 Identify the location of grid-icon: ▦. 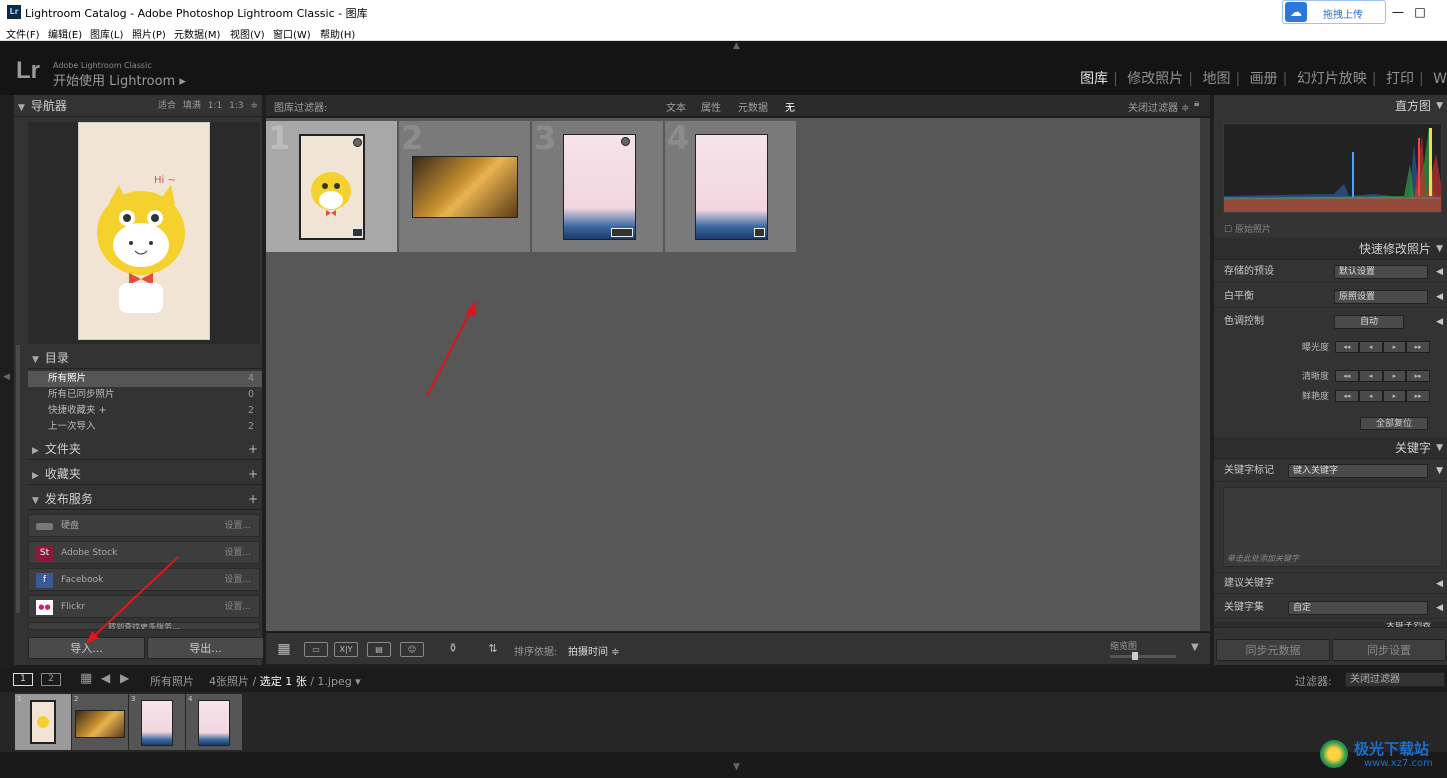
(86, 678).